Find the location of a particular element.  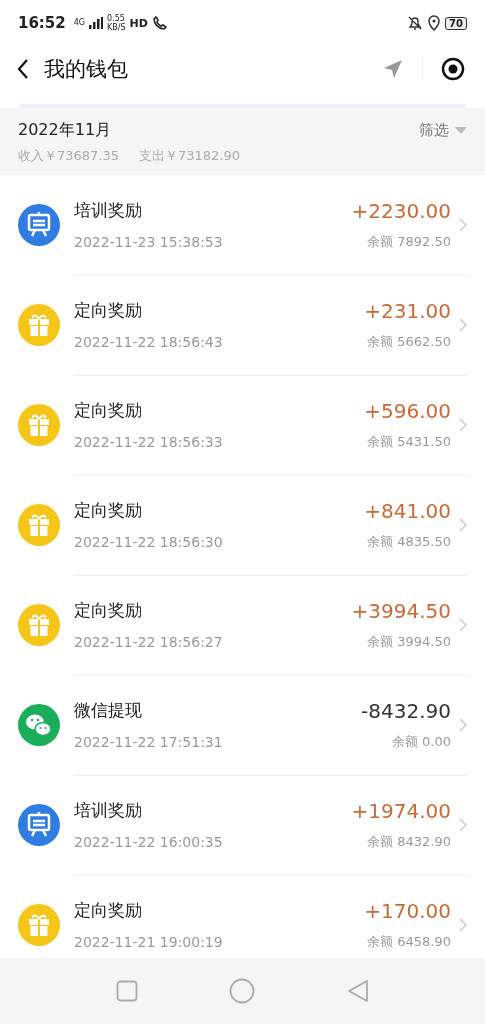

expense-total: 支出￥73182.90 is located at coordinates (190, 156).